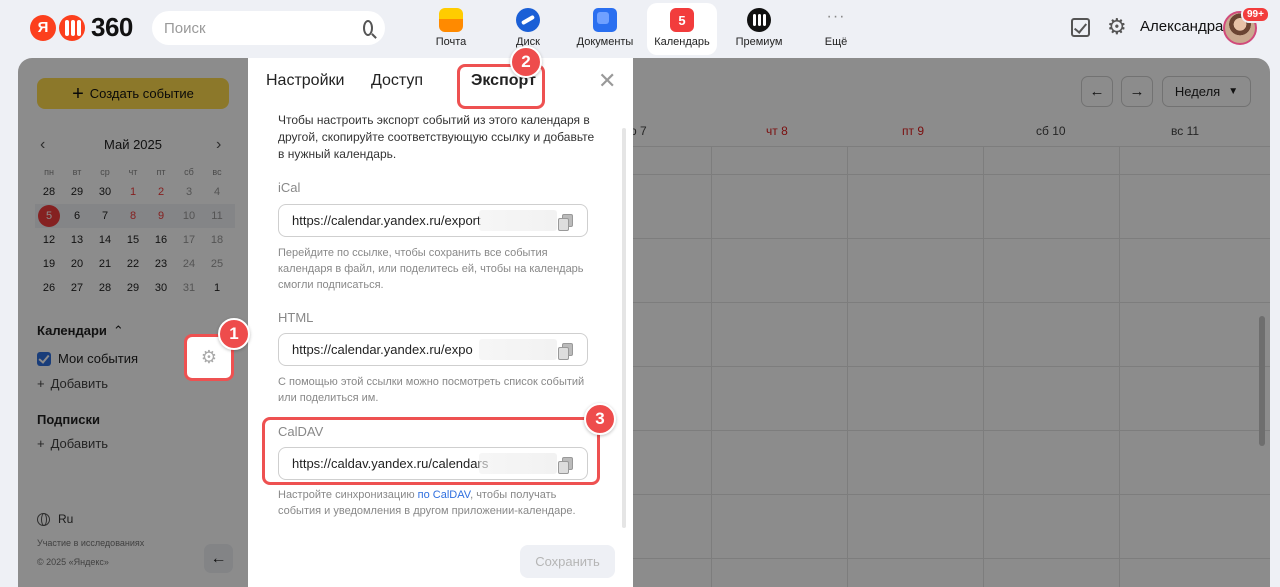 The height and width of the screenshot is (587, 1280). What do you see at coordinates (624, 328) in the screenshot?
I see `panel-scrollbar` at bounding box center [624, 328].